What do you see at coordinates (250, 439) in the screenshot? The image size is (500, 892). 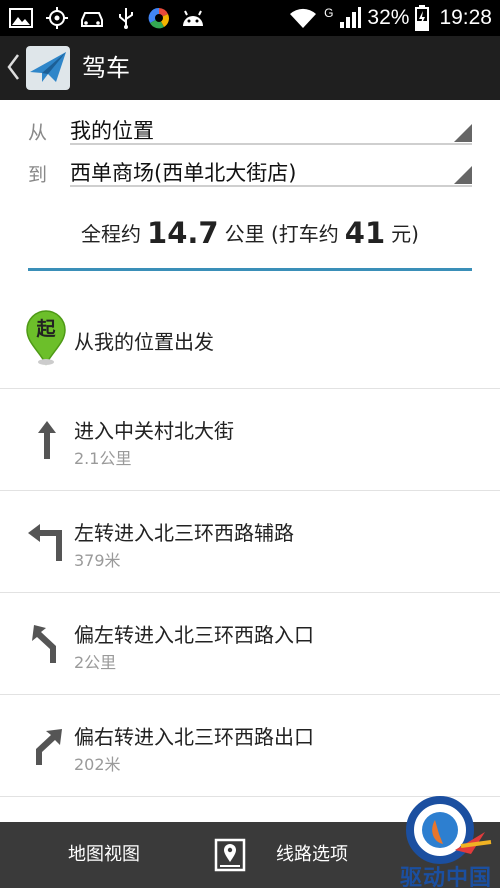 I see `list-item-step-1: 进入中关村北大街 2.1公里` at bounding box center [250, 439].